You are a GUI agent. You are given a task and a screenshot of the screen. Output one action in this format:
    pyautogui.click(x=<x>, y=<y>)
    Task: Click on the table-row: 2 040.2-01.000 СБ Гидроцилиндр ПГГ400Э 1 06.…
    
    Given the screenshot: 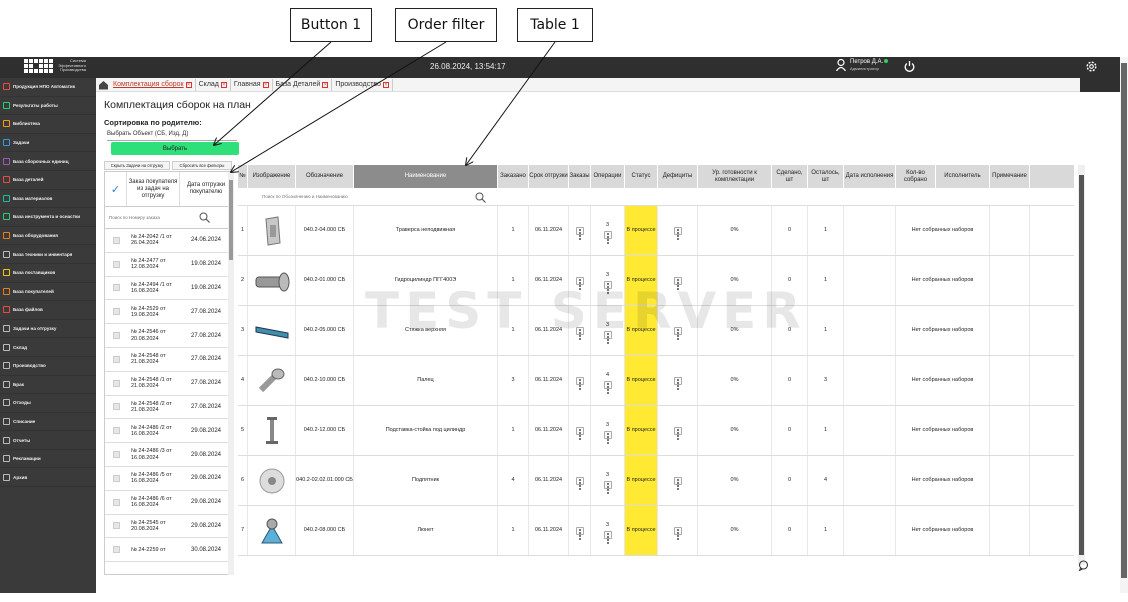 What is the action you would take?
    pyautogui.click(x=656, y=281)
    